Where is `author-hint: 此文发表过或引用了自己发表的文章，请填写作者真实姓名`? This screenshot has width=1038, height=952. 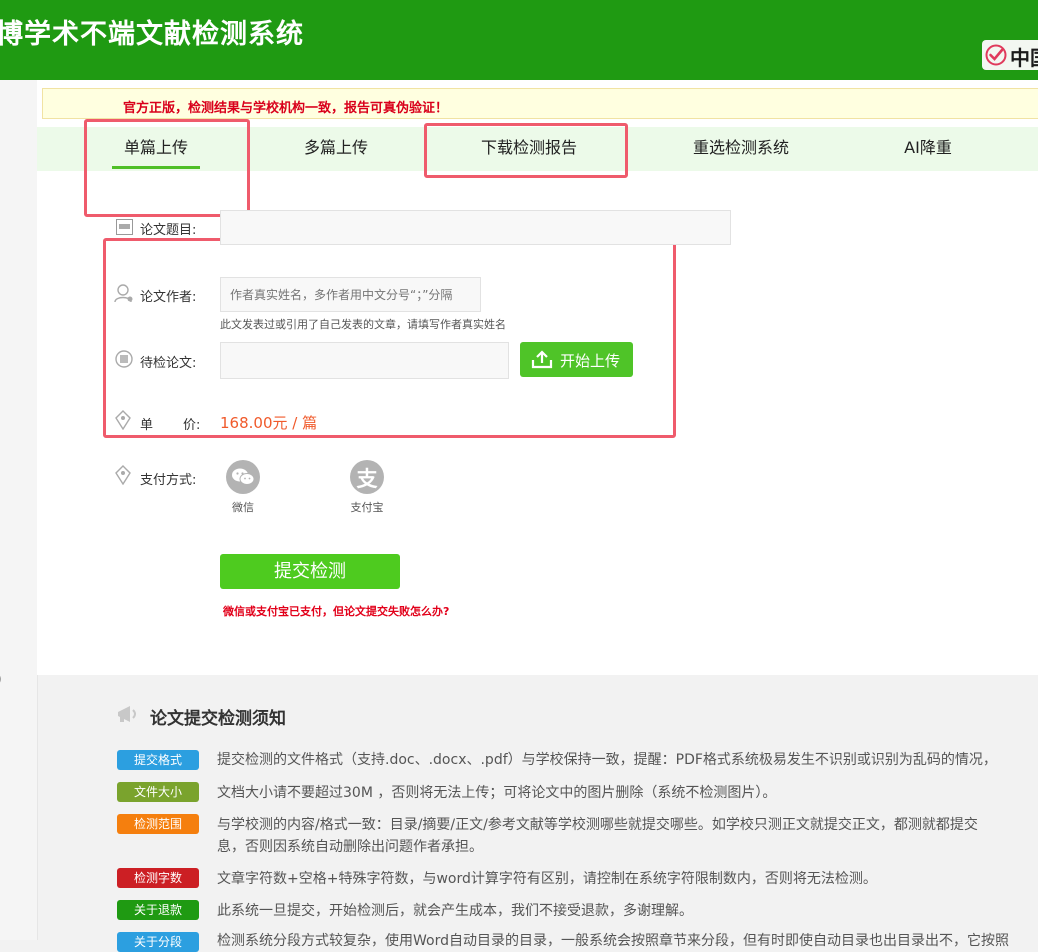
author-hint: 此文发表过或引用了自己发表的文章，请填写作者真实姓名 is located at coordinates (363, 324).